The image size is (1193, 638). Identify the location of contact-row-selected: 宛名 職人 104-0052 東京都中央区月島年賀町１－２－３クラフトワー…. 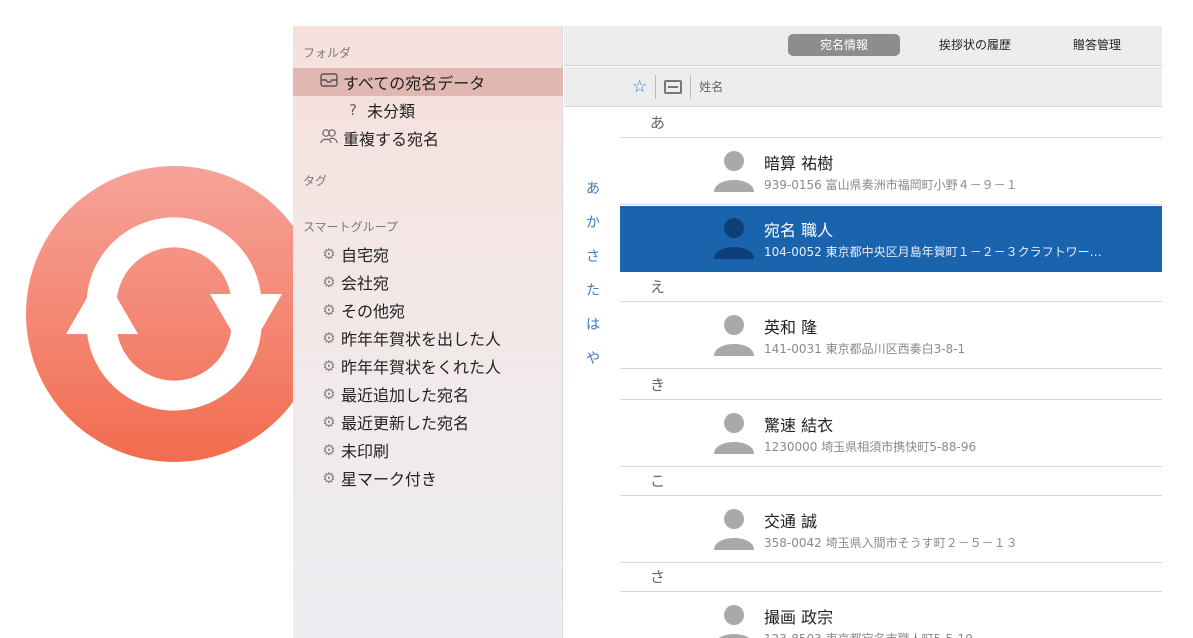
(891, 239).